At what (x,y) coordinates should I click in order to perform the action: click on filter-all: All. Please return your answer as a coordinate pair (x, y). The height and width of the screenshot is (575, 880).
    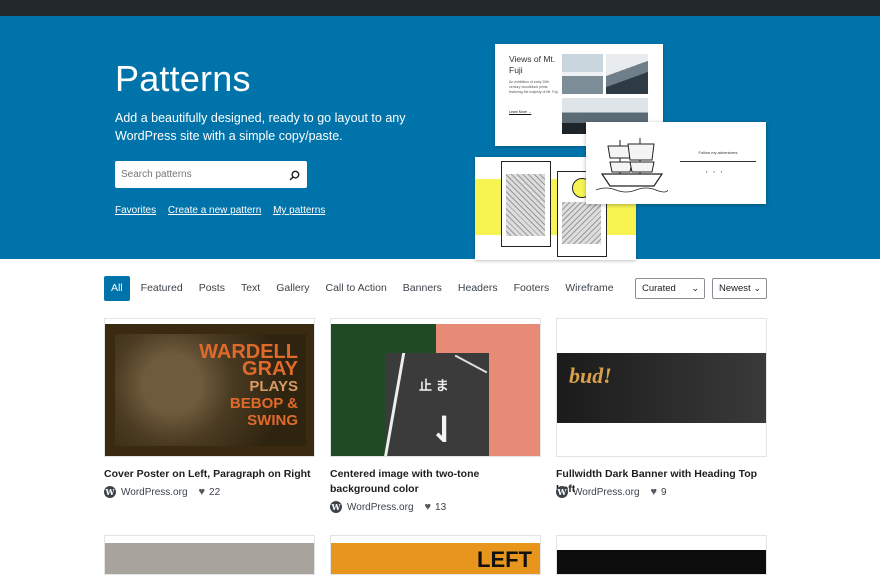
    Looking at the image, I should click on (117, 288).